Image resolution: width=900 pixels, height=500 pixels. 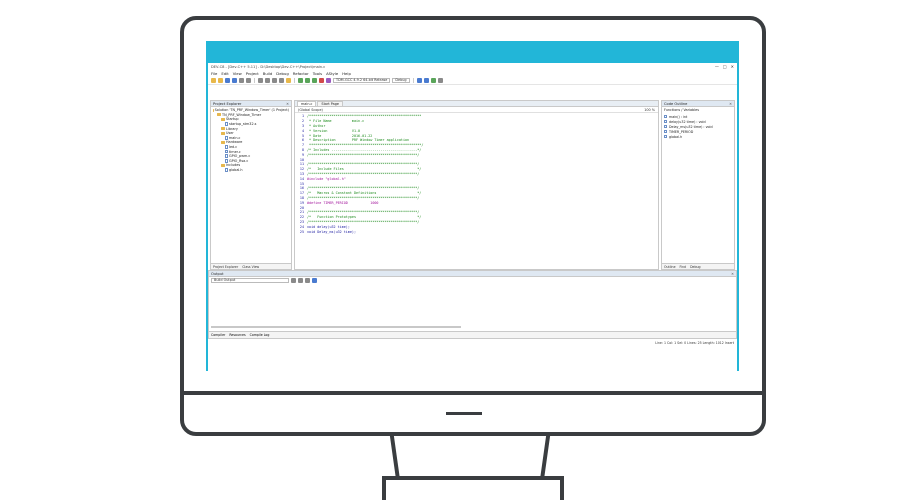 I want to click on outline-filter-label: Functions / Variables, so click(x=681, y=110).